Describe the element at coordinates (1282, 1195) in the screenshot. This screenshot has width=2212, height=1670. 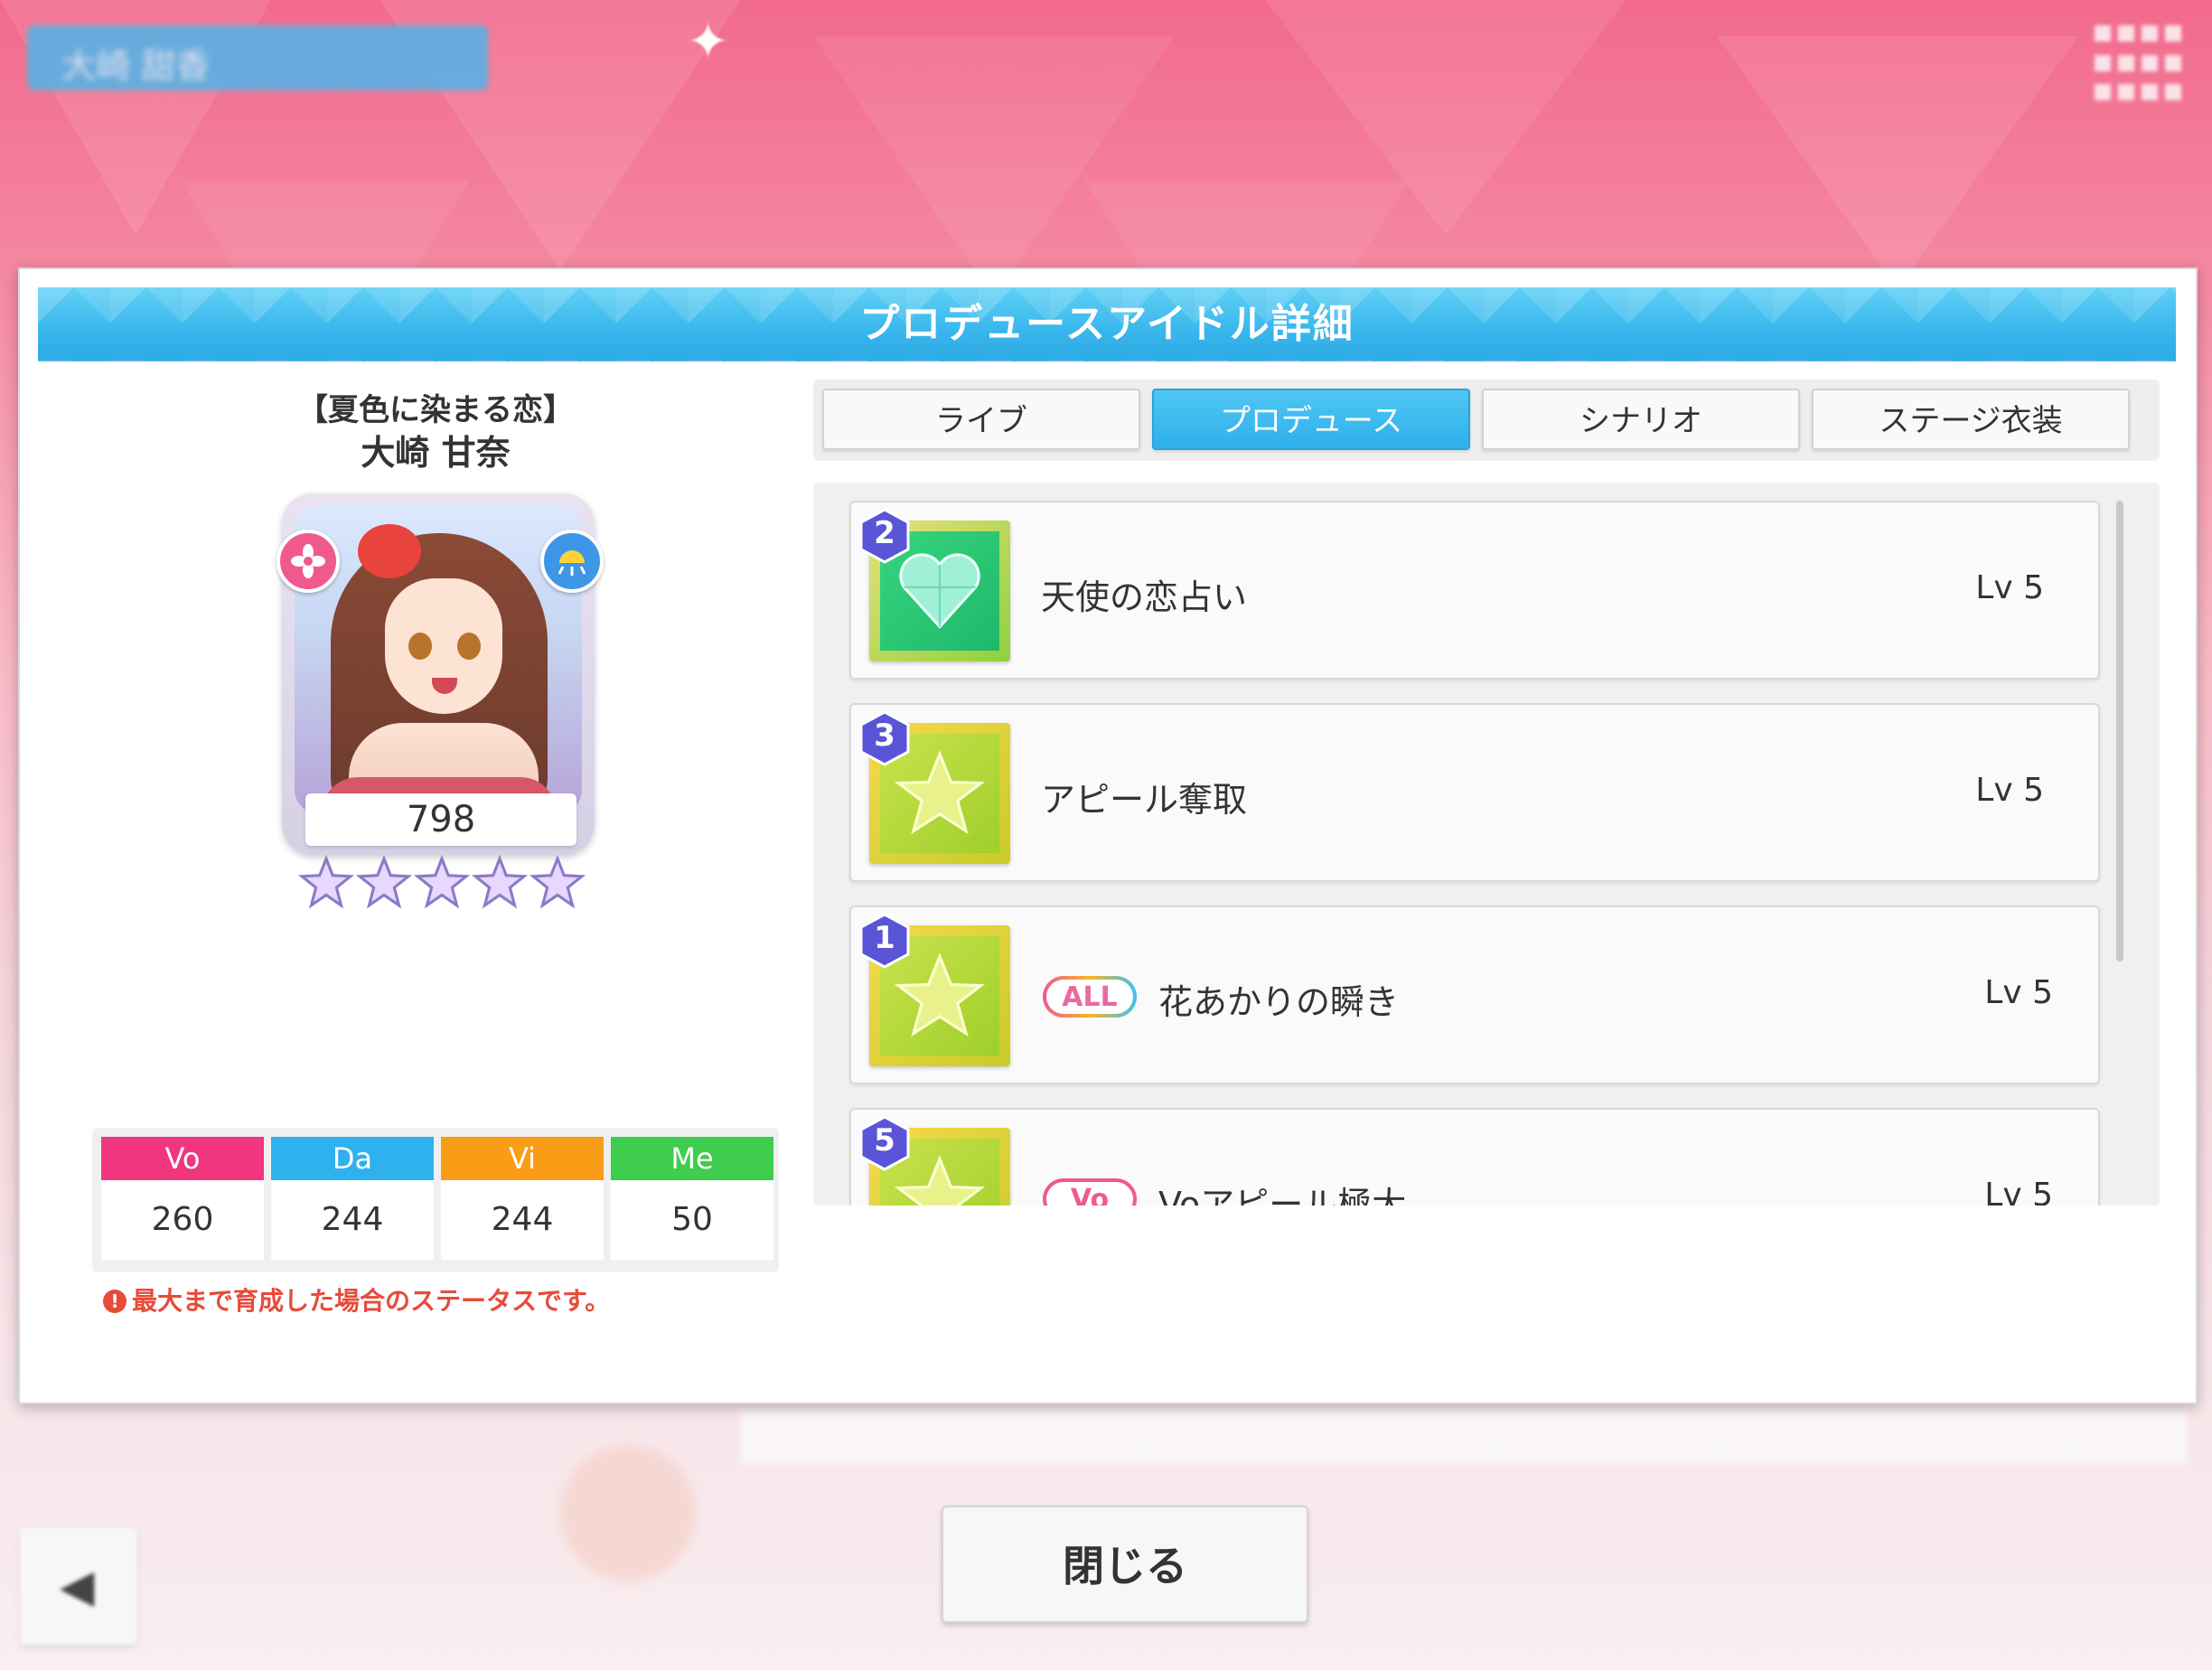
I see `skill-name: Voアピール極大` at that location.